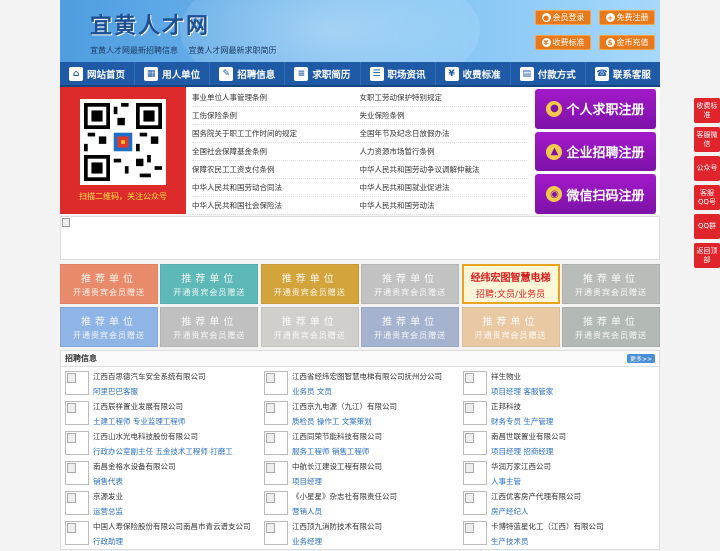 This screenshot has width=720, height=551. Describe the element at coordinates (248, 73) in the screenshot. I see `nav-jobs: ✎ 招聘信息` at that location.